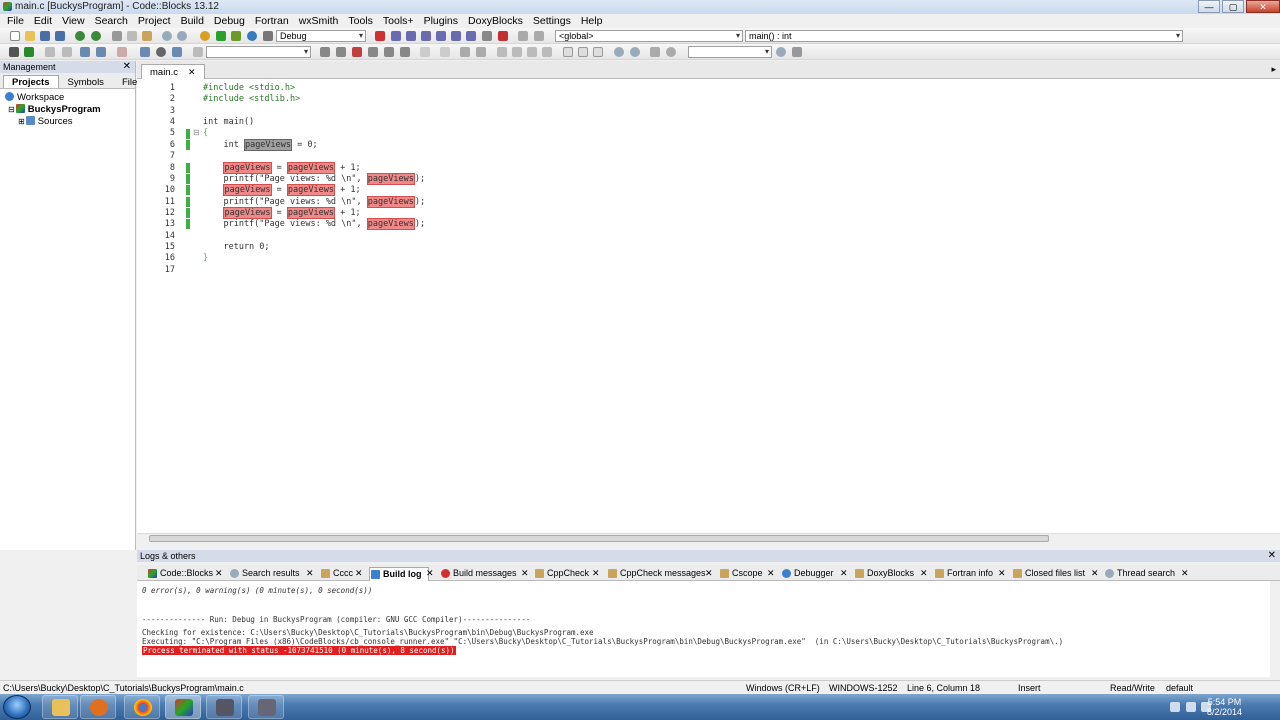 The image size is (1280, 720). What do you see at coordinates (229, 21) in the screenshot?
I see `menu-debug: Debug` at bounding box center [229, 21].